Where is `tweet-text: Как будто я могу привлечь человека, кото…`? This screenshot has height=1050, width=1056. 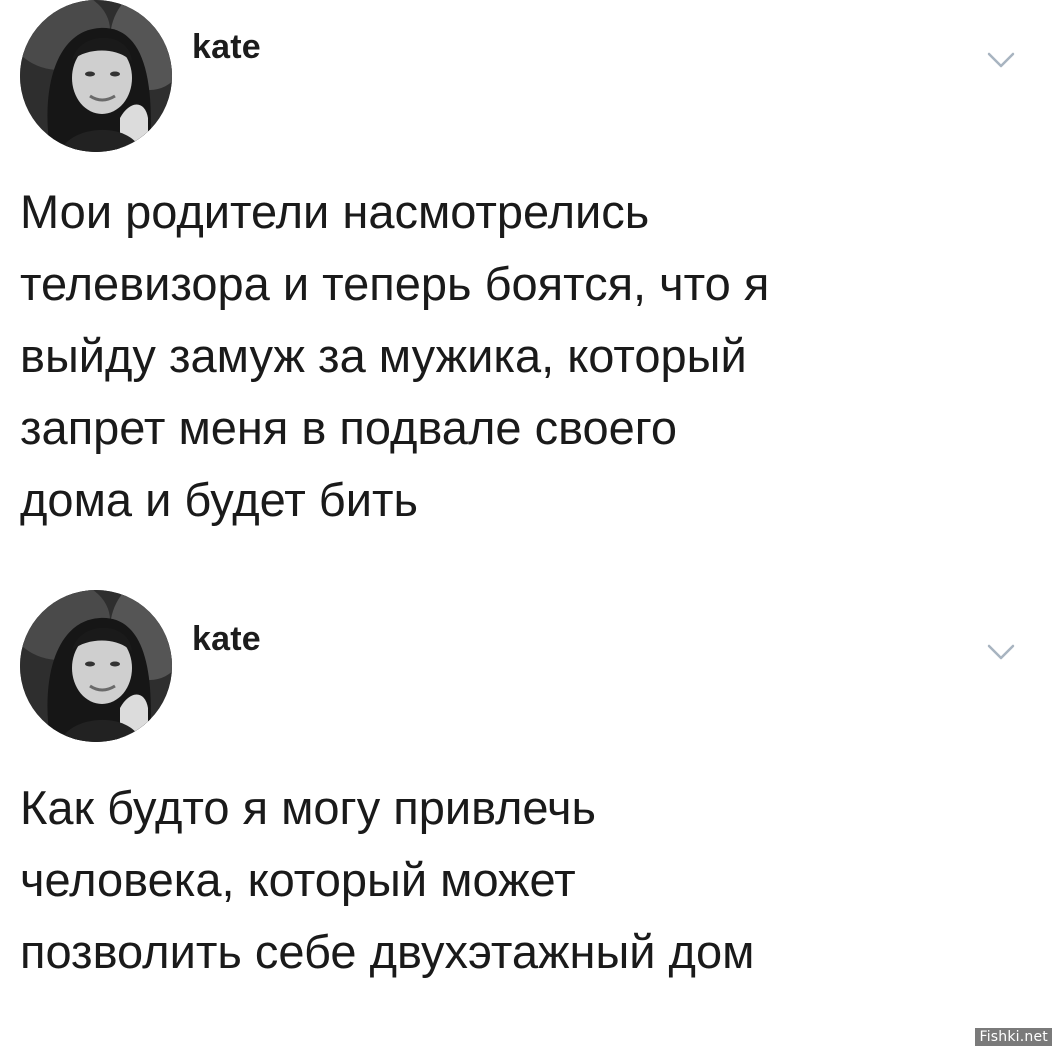 tweet-text: Как будто я могу привлечь человека, кото… is located at coordinates (387, 879).